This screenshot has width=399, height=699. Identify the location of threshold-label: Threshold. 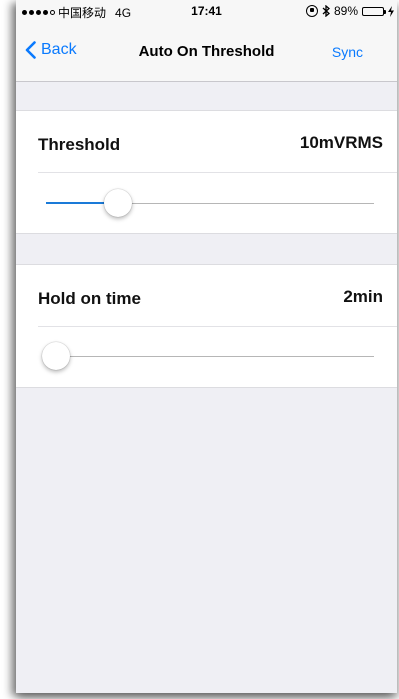
(79, 144).